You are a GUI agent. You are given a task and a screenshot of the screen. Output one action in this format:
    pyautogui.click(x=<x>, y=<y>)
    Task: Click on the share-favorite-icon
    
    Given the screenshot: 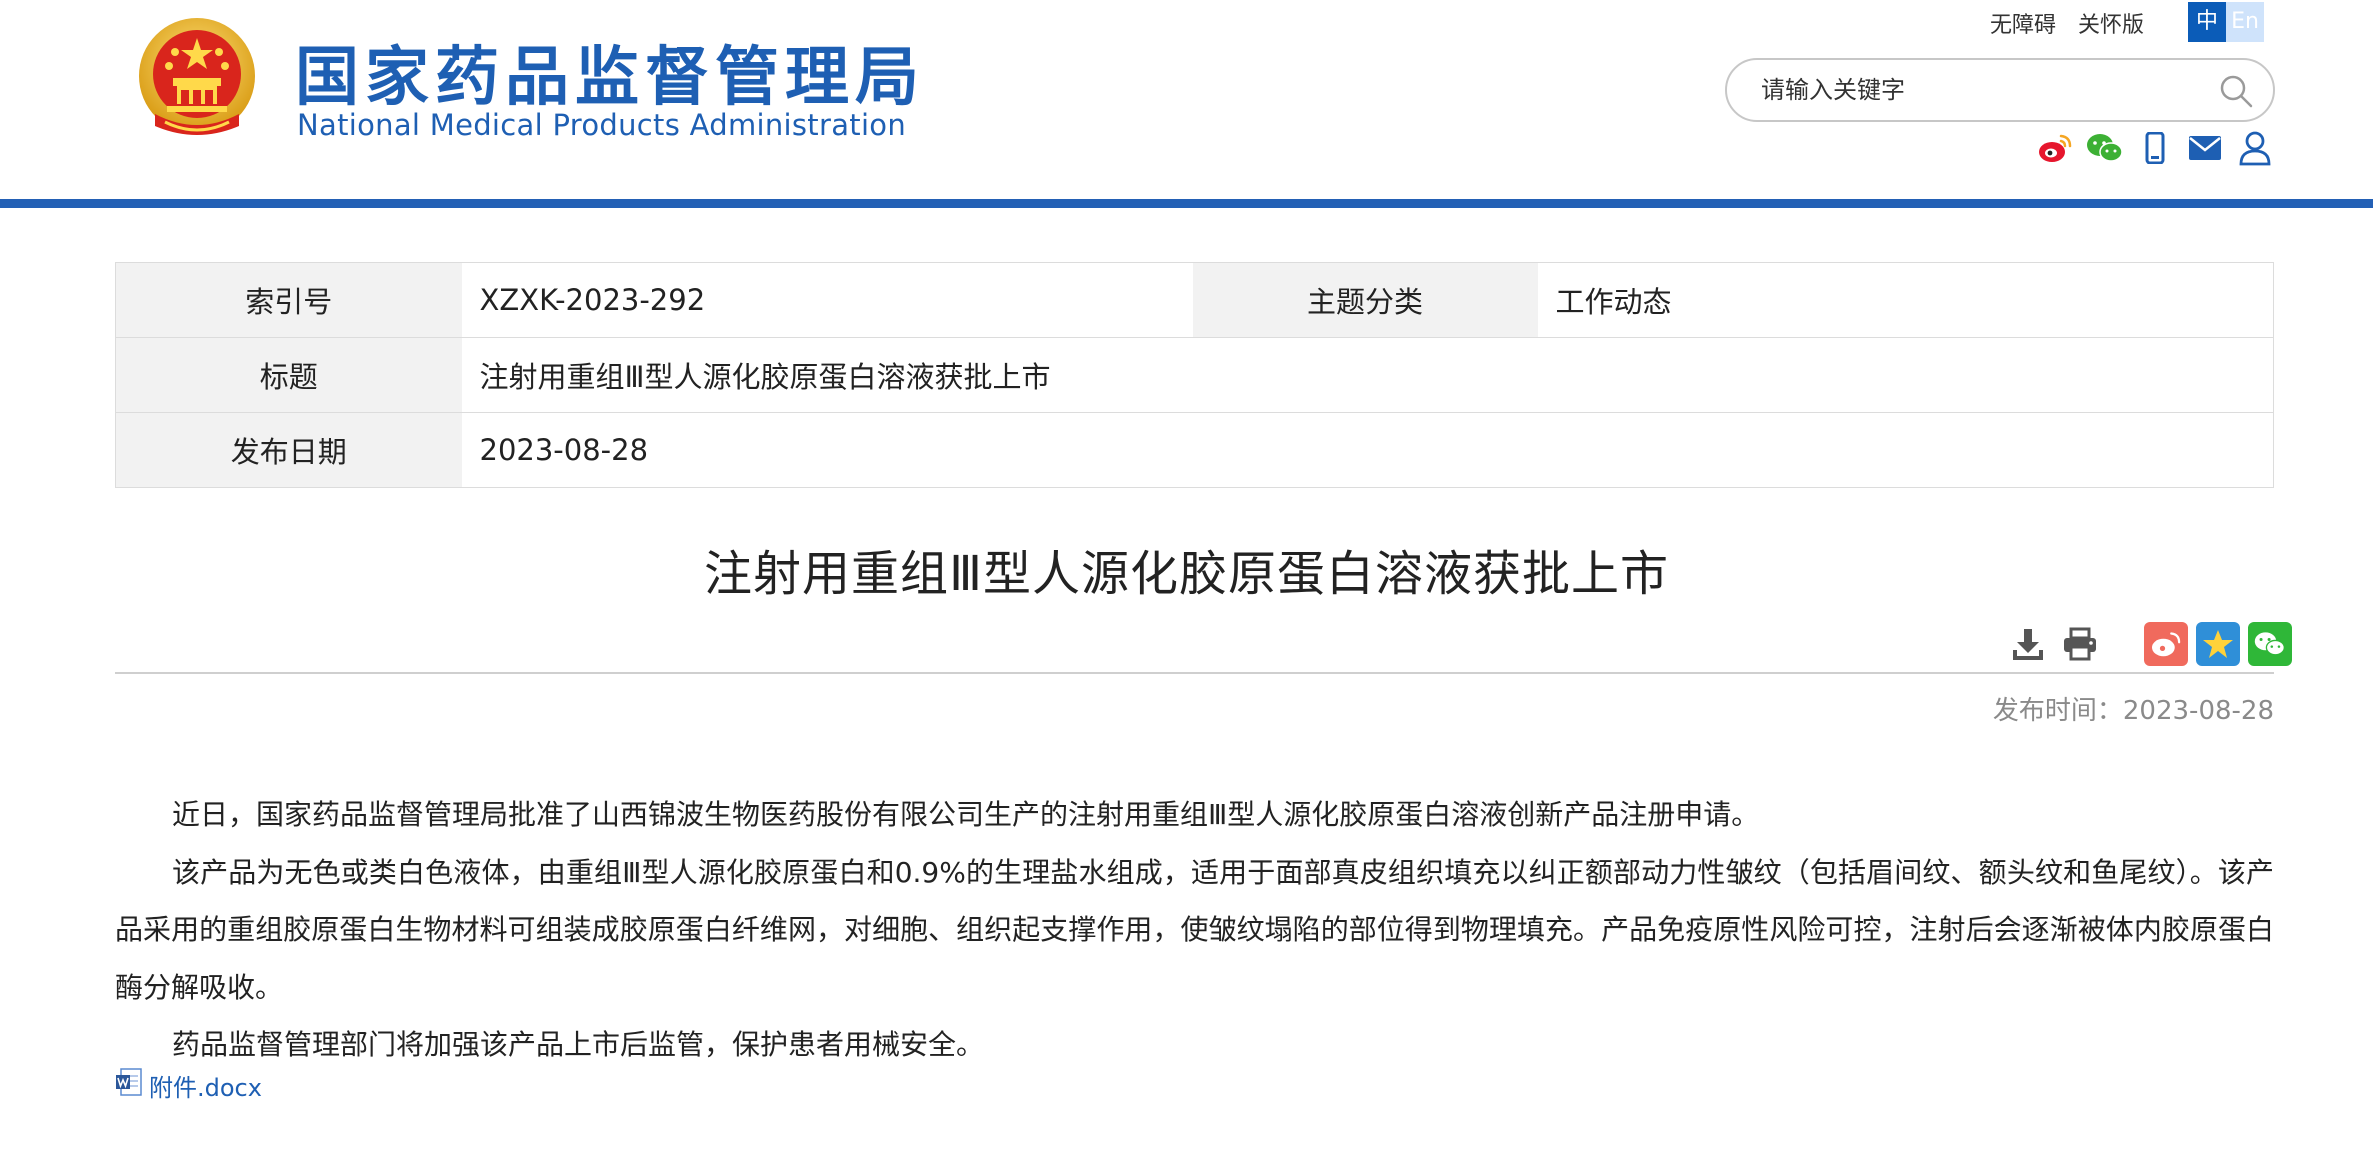 What is the action you would take?
    pyautogui.click(x=2218, y=644)
    